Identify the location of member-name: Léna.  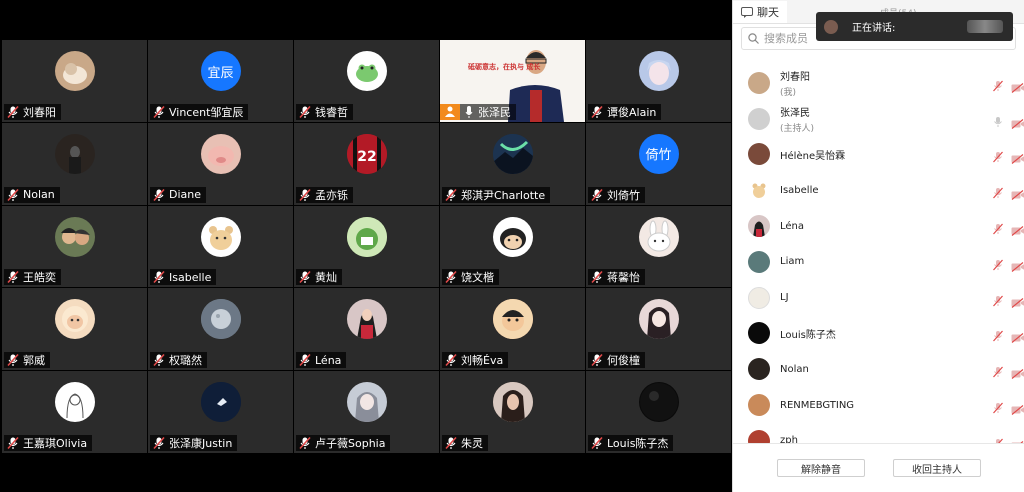
(792, 226).